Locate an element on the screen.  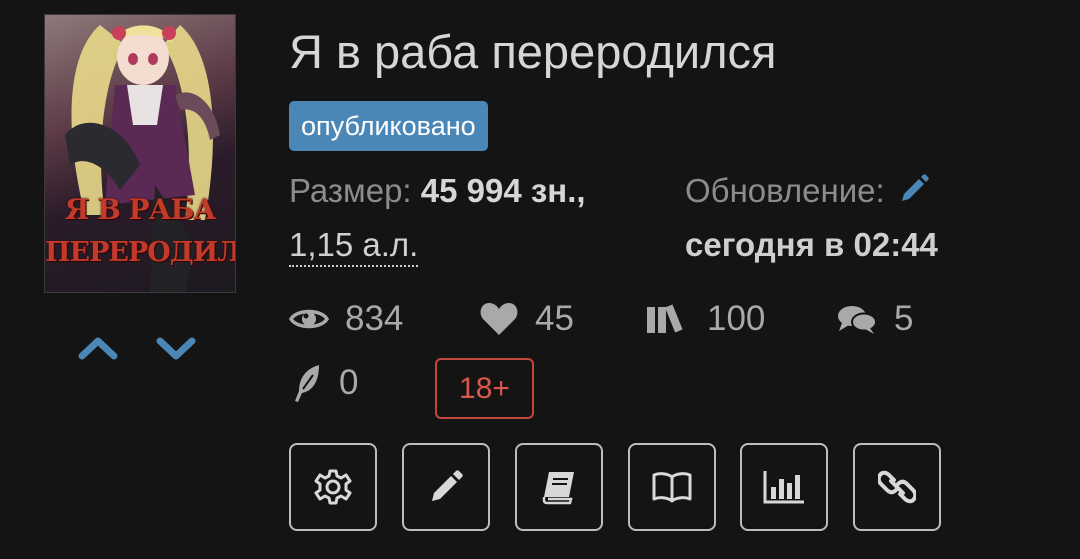
read-button is located at coordinates (672, 487).